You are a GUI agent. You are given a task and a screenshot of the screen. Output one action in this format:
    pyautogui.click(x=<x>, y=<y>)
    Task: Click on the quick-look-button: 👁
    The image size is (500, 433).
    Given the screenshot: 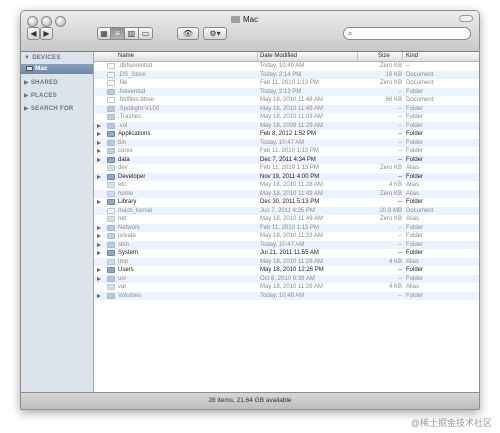 What is the action you would take?
    pyautogui.click(x=188, y=33)
    